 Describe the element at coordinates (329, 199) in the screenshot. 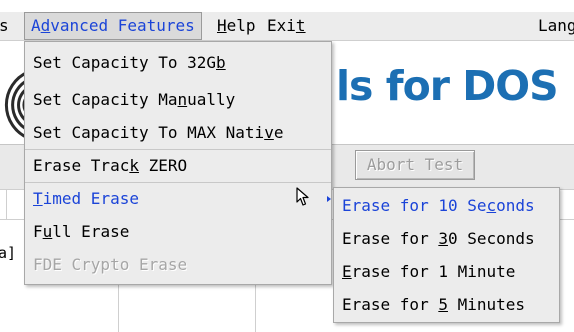

I see `triangle-right-icon` at that location.